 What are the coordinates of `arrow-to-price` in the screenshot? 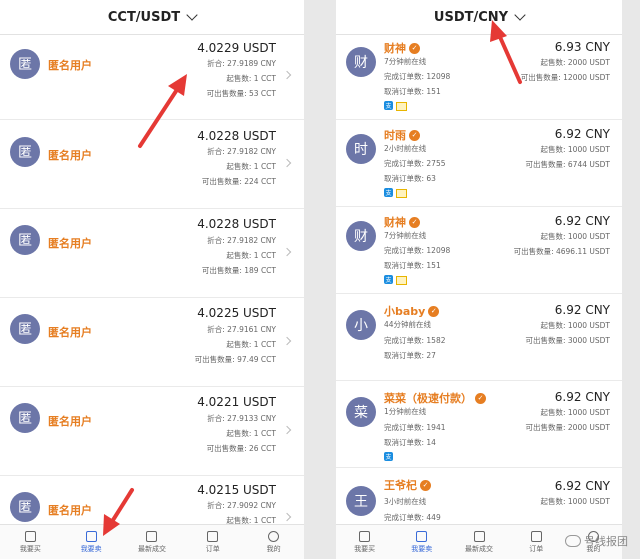 It's located at (161, 114).